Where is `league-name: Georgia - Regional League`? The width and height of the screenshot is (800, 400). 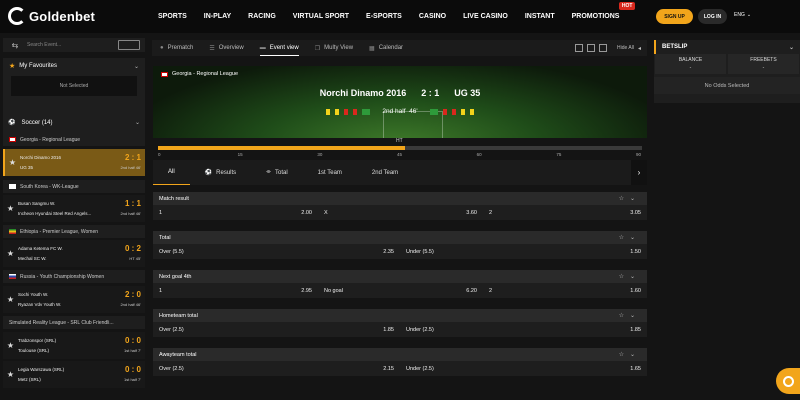 league-name: Georgia - Regional League is located at coordinates (50, 139).